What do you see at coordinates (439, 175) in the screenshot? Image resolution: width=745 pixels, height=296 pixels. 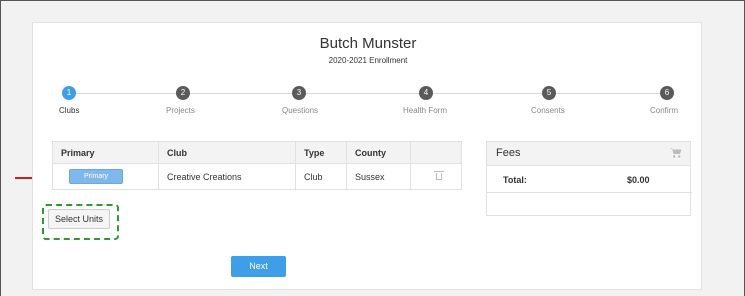 I see `trash-icon` at bounding box center [439, 175].